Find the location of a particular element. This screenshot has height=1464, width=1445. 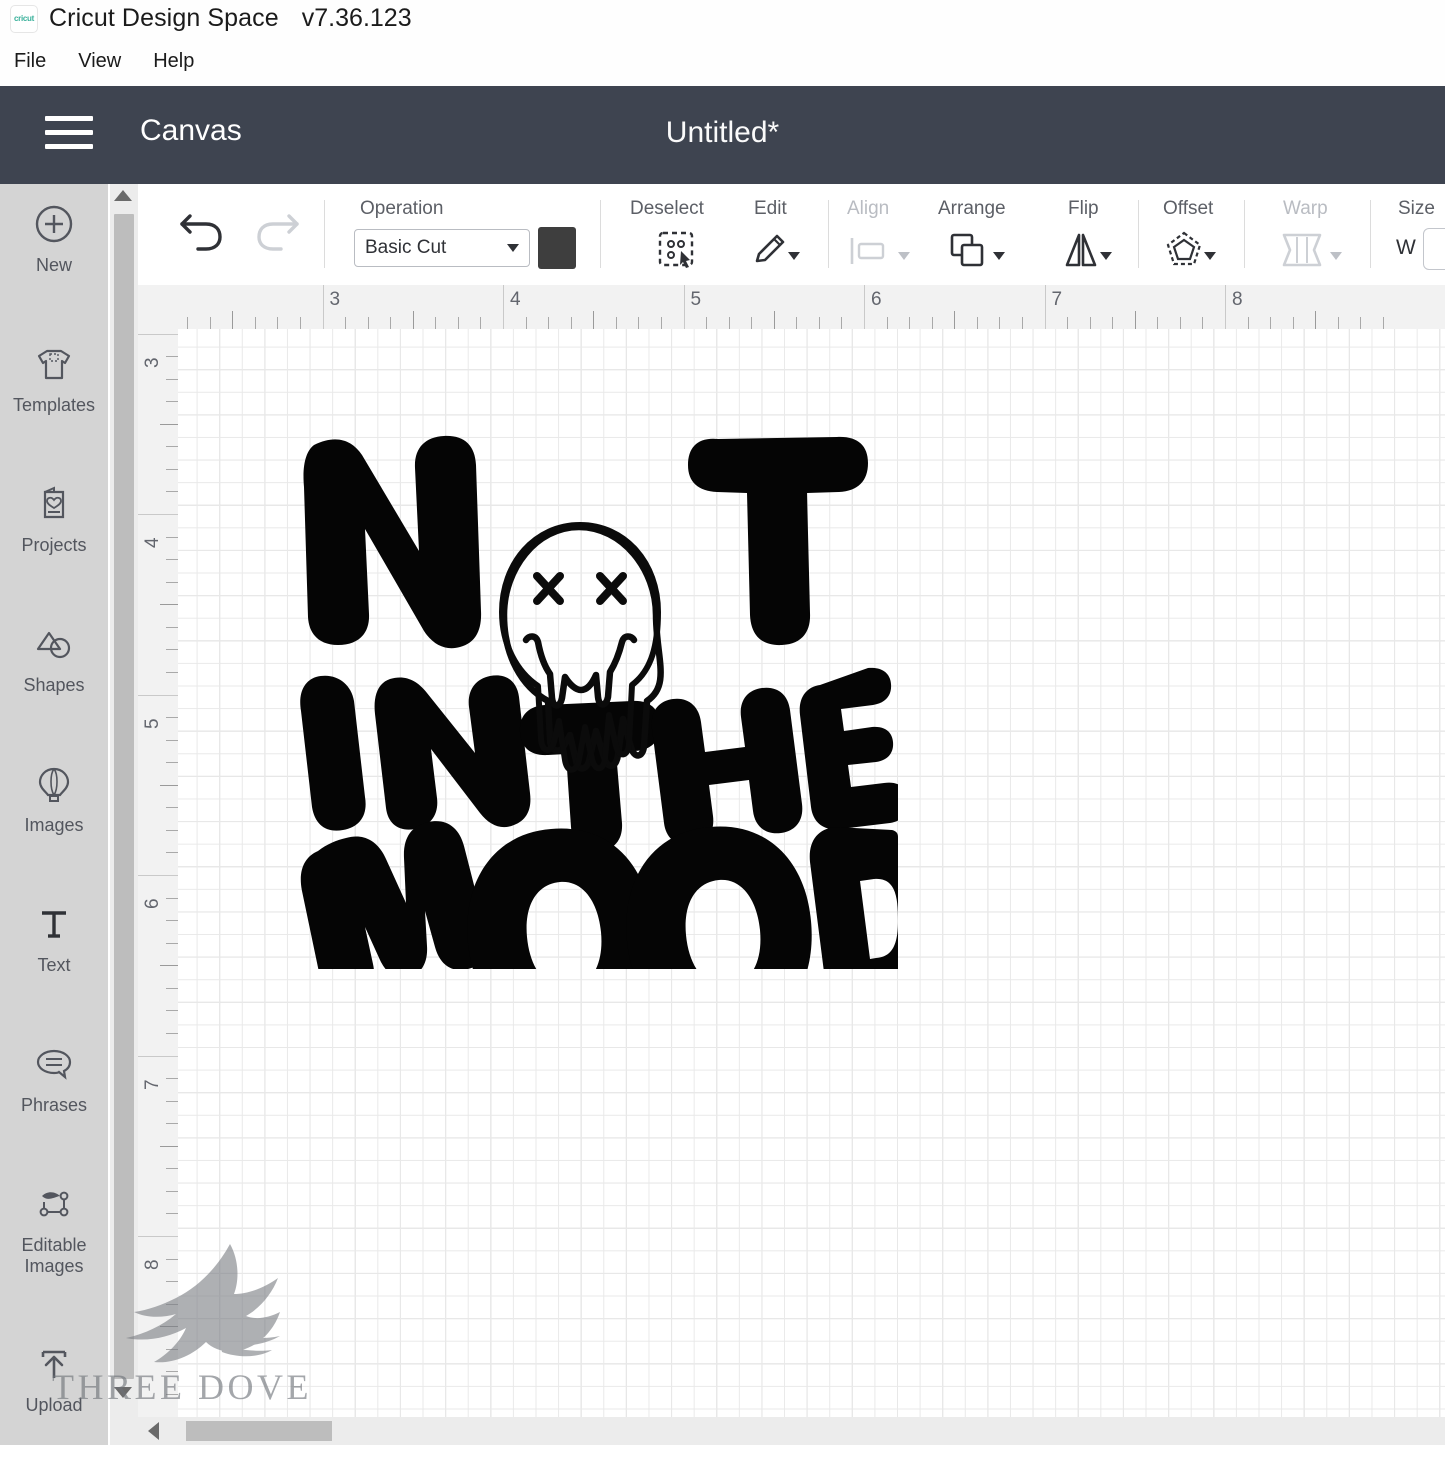

sidebar-item-shapes: Shapes is located at coordinates (54, 674).